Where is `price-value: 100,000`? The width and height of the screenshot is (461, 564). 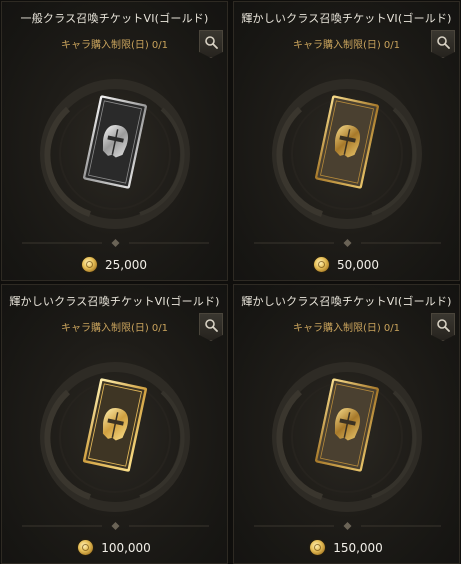
price-value: 100,000 is located at coordinates (126, 547).